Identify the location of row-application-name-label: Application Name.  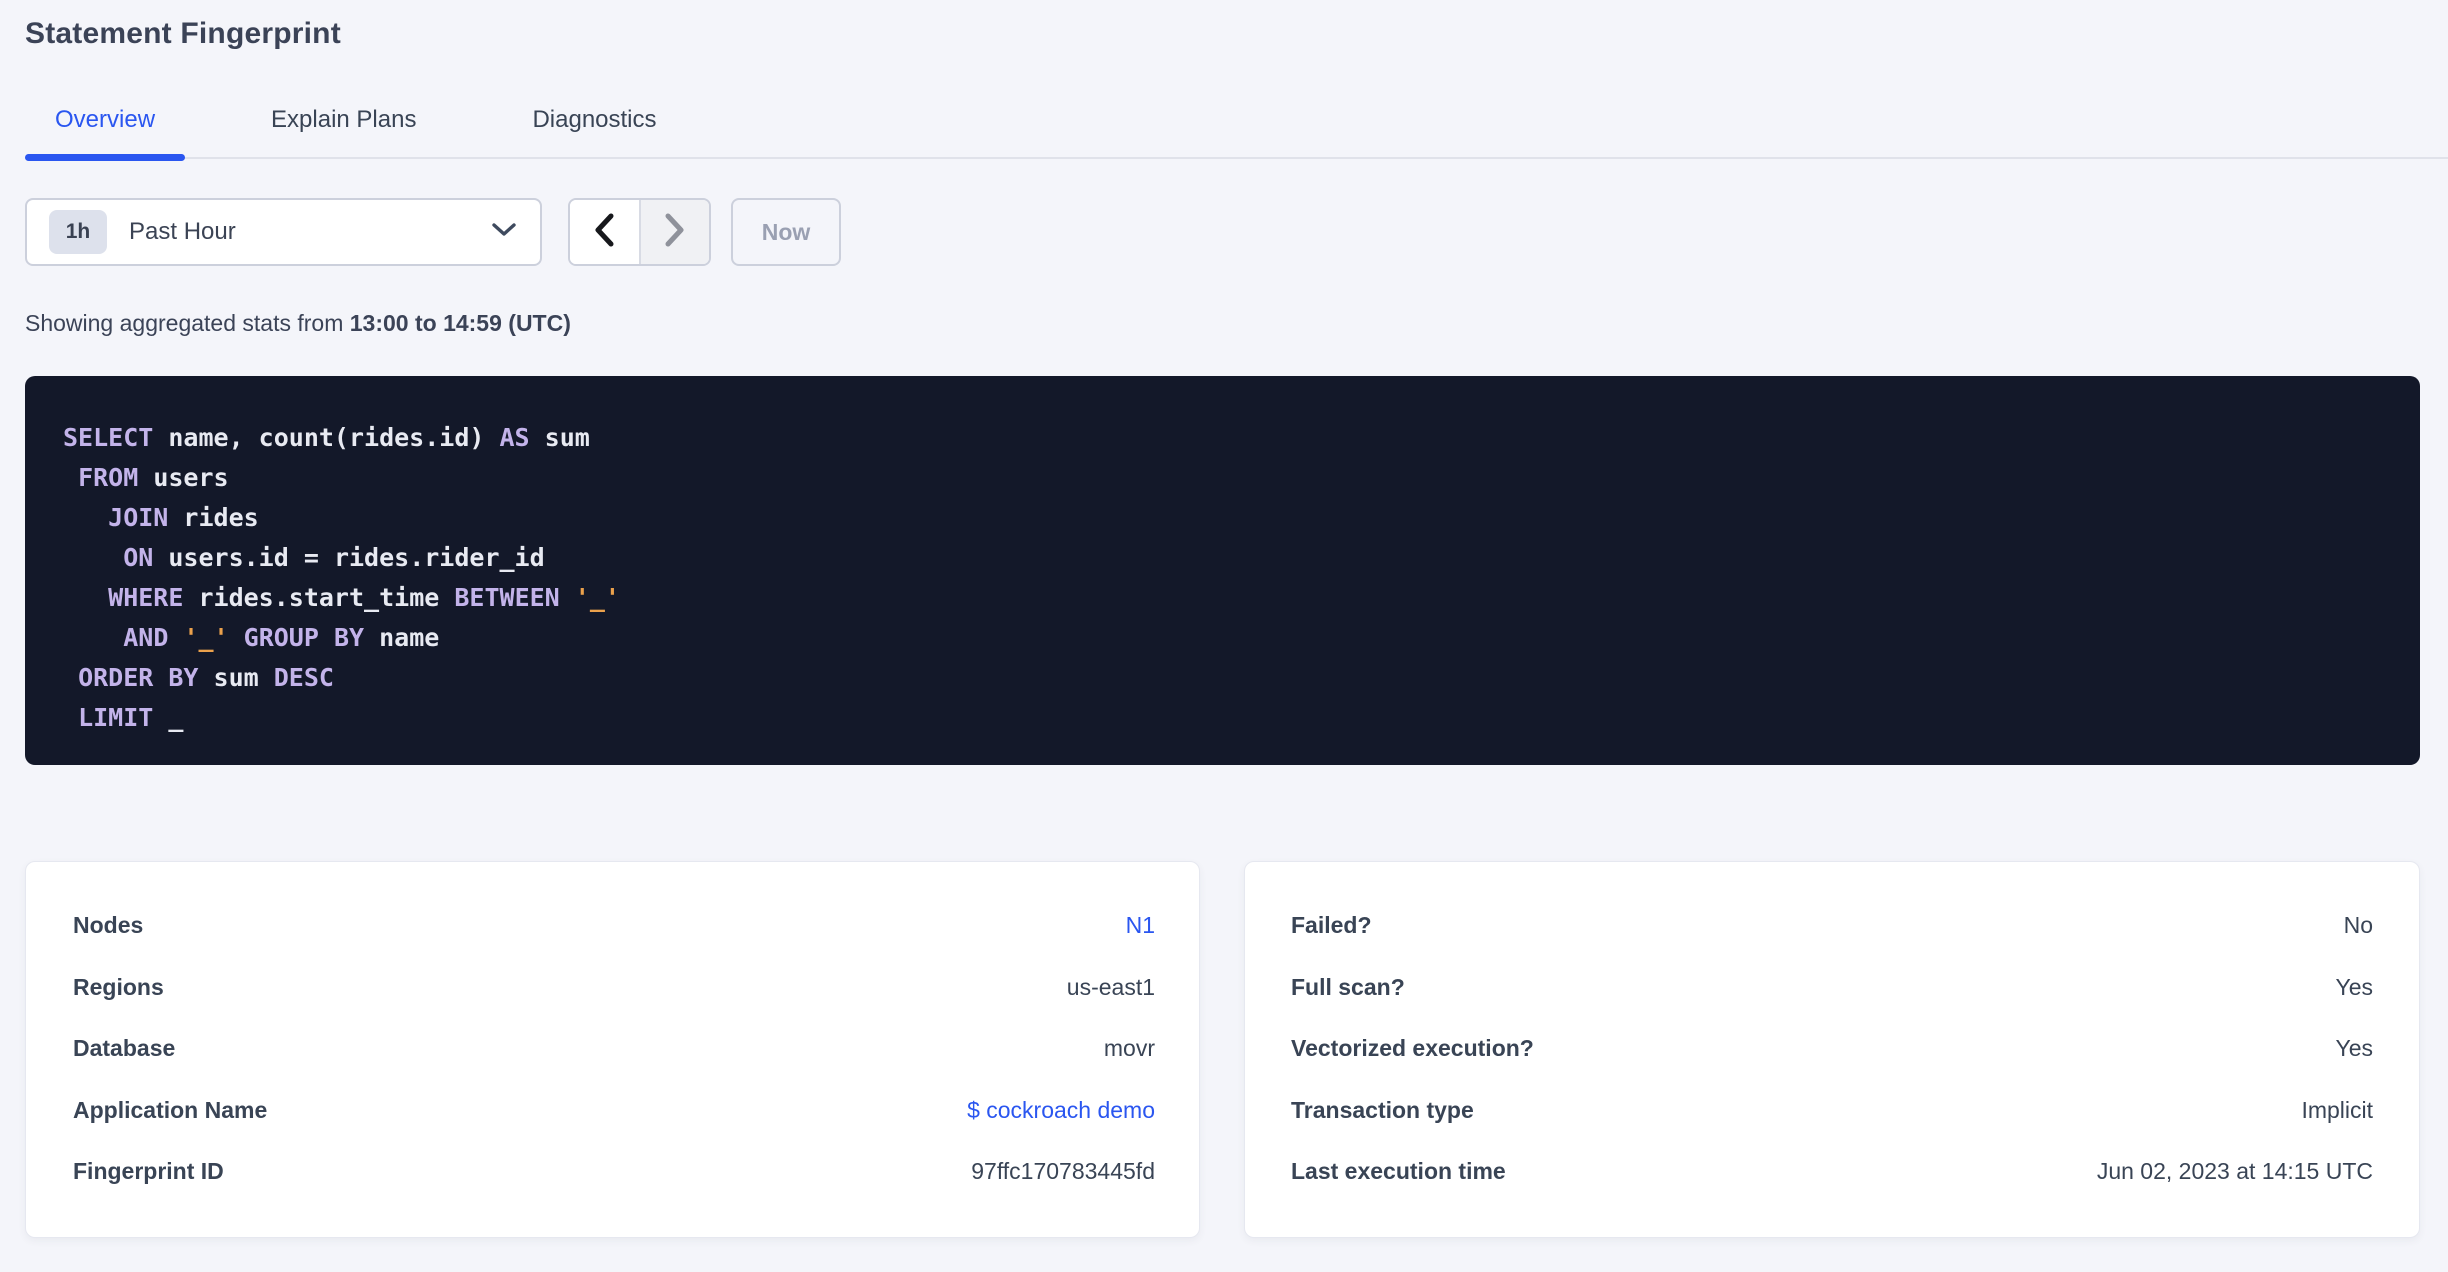
(170, 1109).